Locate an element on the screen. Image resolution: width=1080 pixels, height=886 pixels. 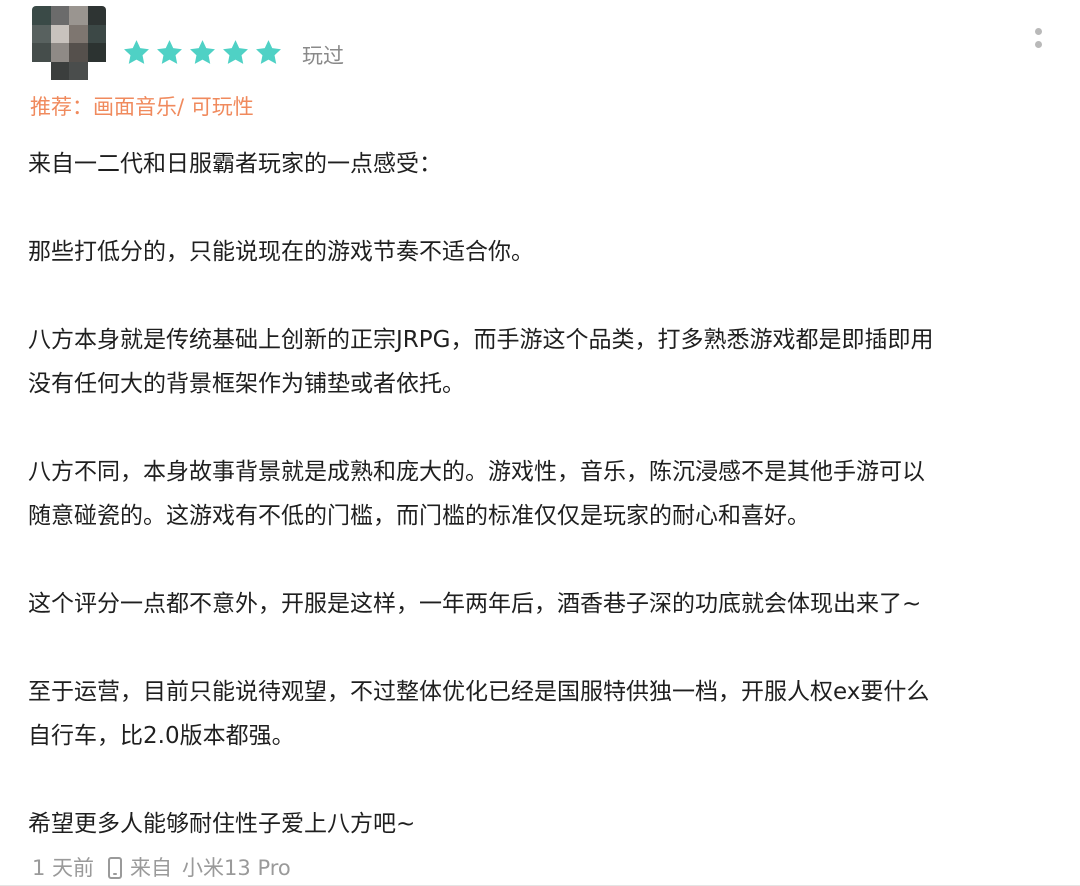
device-name: 小米13 Pro is located at coordinates (236, 868).